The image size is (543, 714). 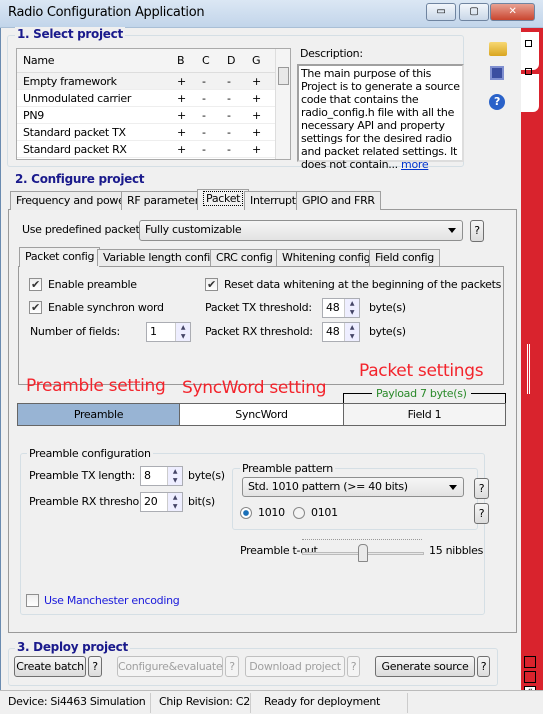 What do you see at coordinates (161, 502) in the screenshot?
I see `rx-threshold-stepper: 20 ▲ ▼` at bounding box center [161, 502].